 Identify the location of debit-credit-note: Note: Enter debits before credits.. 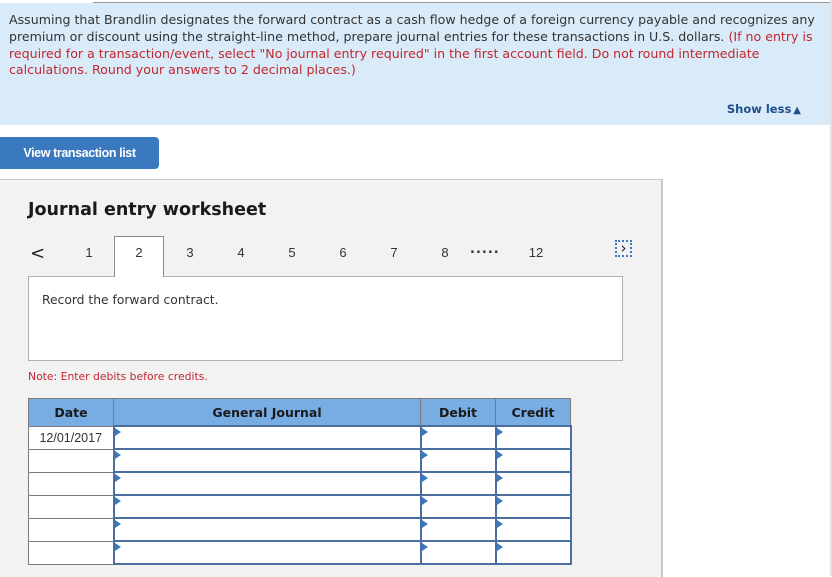
(118, 376).